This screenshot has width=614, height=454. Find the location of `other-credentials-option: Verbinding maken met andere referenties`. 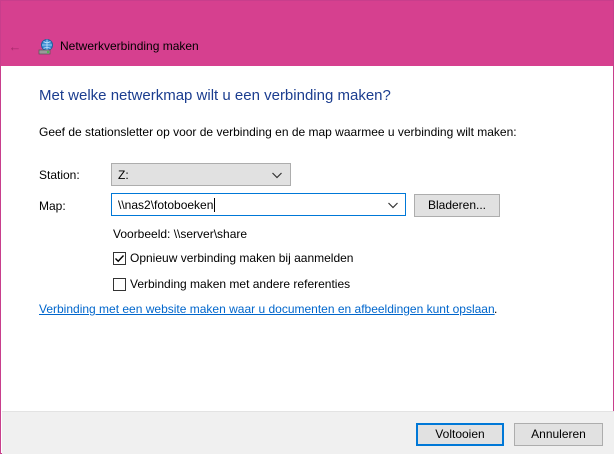

other-credentials-option: Verbinding maken met andere referenties is located at coordinates (231, 284).